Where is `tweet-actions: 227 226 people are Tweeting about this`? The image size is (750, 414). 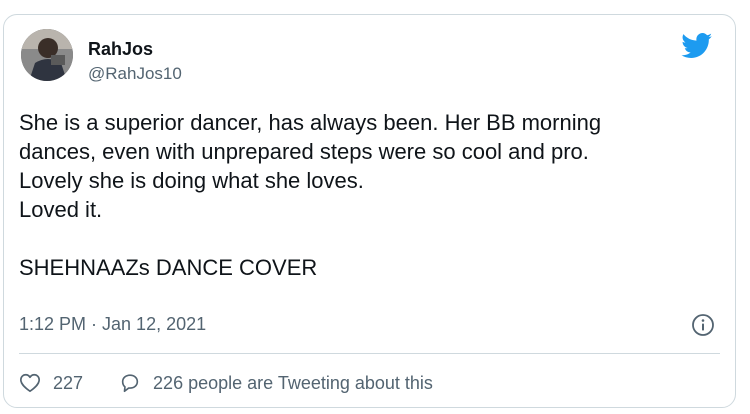 tweet-actions: 227 226 people are Tweeting about this is located at coordinates (226, 383).